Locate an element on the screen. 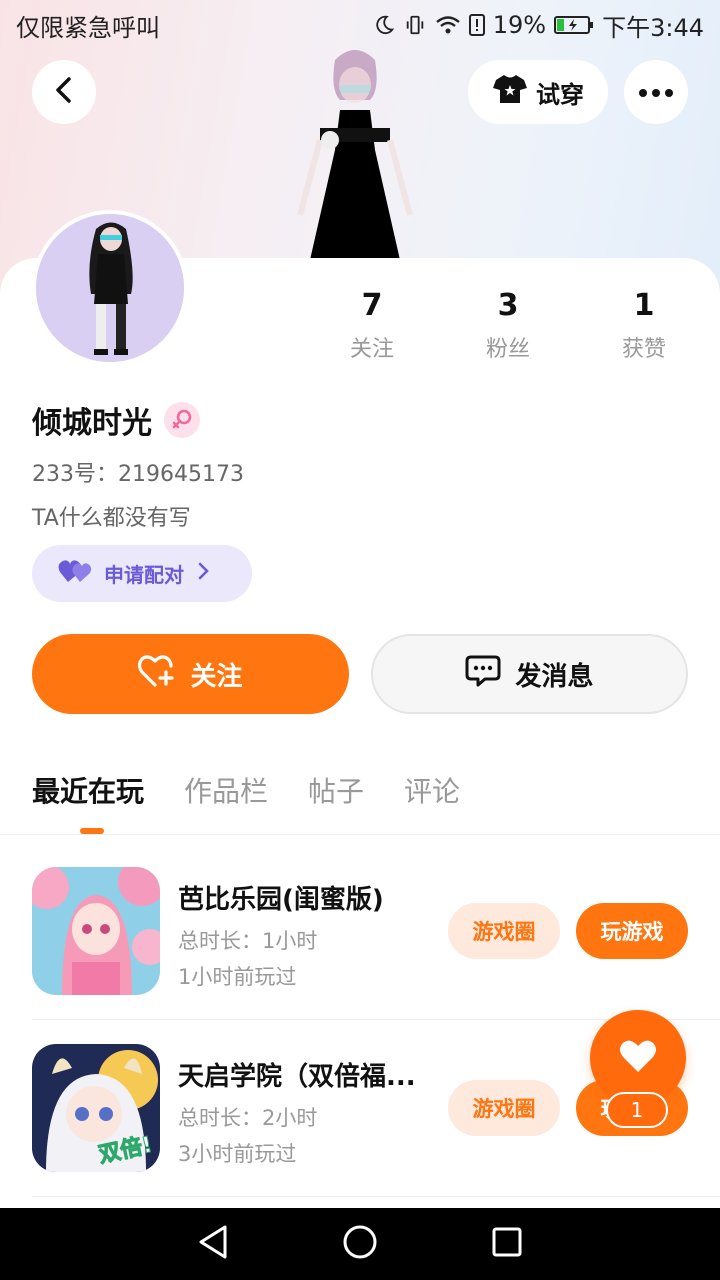 This screenshot has height=1280, width=720. stat-fans-label: 粉丝 is located at coordinates (507, 349).